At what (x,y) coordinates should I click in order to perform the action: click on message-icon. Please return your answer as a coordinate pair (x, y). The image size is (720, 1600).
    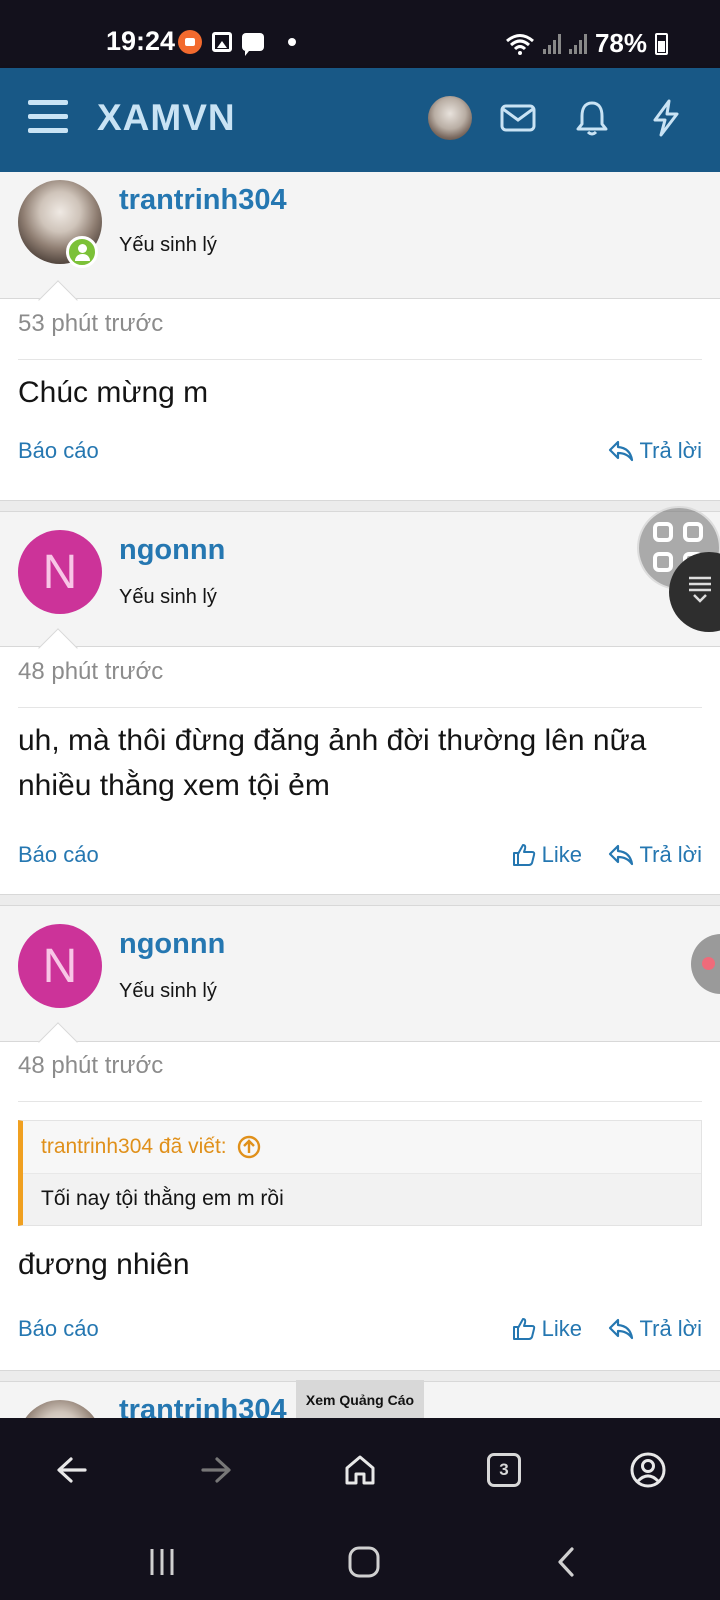
    Looking at the image, I should click on (253, 44).